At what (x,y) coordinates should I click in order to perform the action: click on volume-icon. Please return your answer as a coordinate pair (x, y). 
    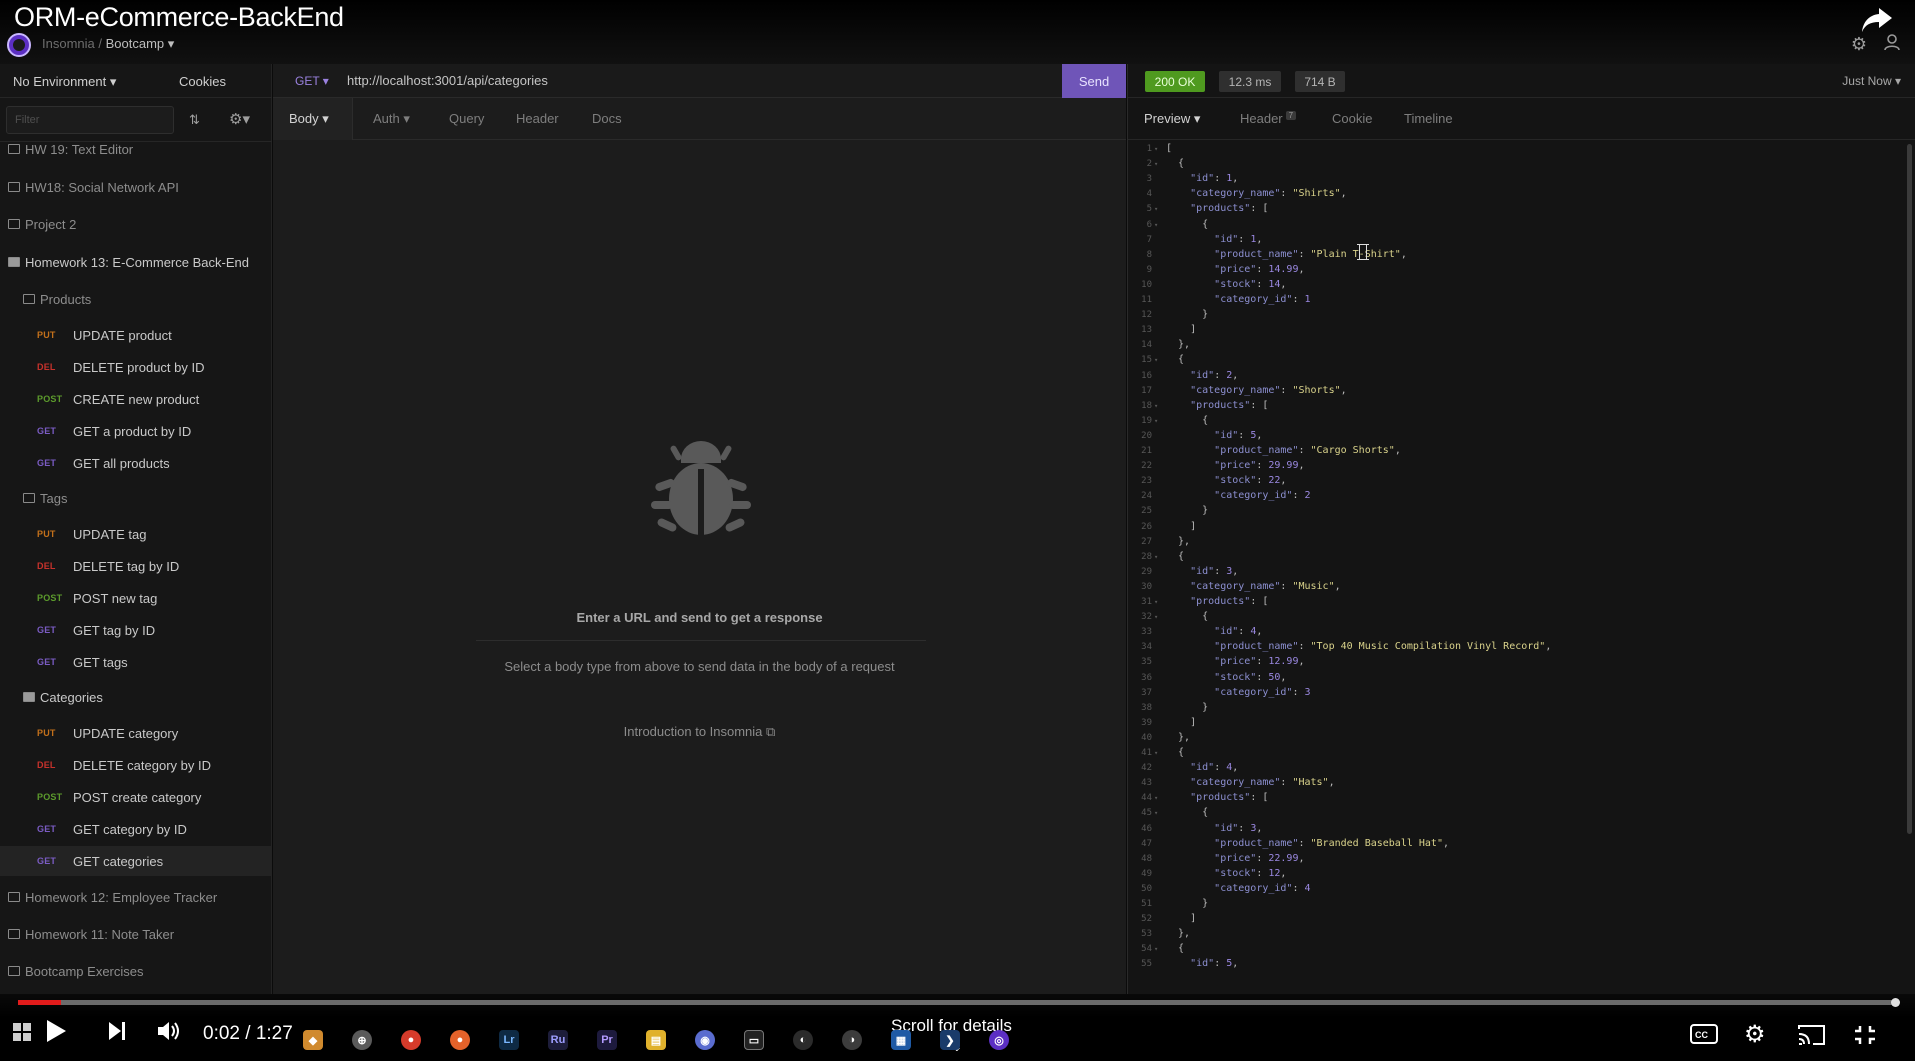
    Looking at the image, I should click on (169, 1031).